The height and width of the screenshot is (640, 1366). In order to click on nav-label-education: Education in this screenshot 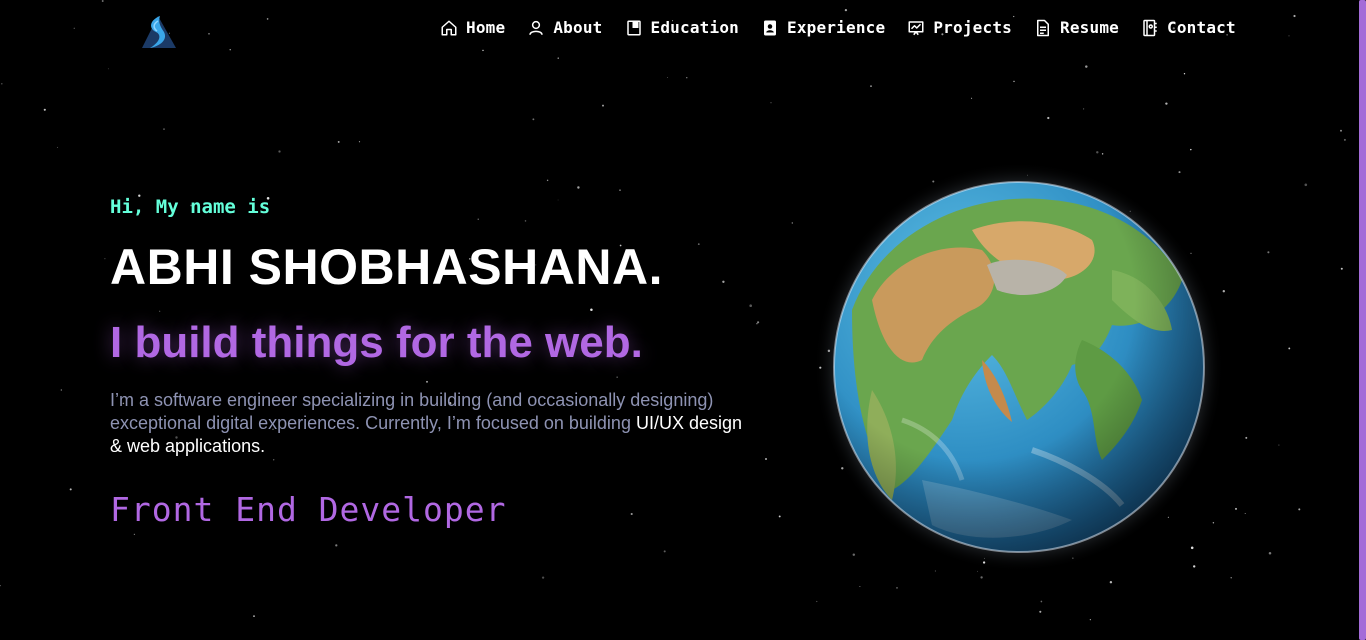, I will do `click(695, 27)`.